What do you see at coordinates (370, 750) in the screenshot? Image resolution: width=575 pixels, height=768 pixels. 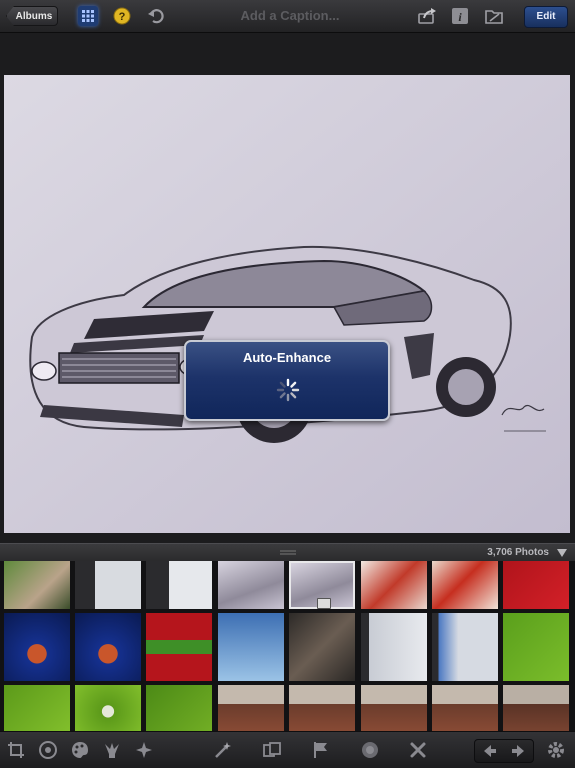 I see `favorite-icon` at bounding box center [370, 750].